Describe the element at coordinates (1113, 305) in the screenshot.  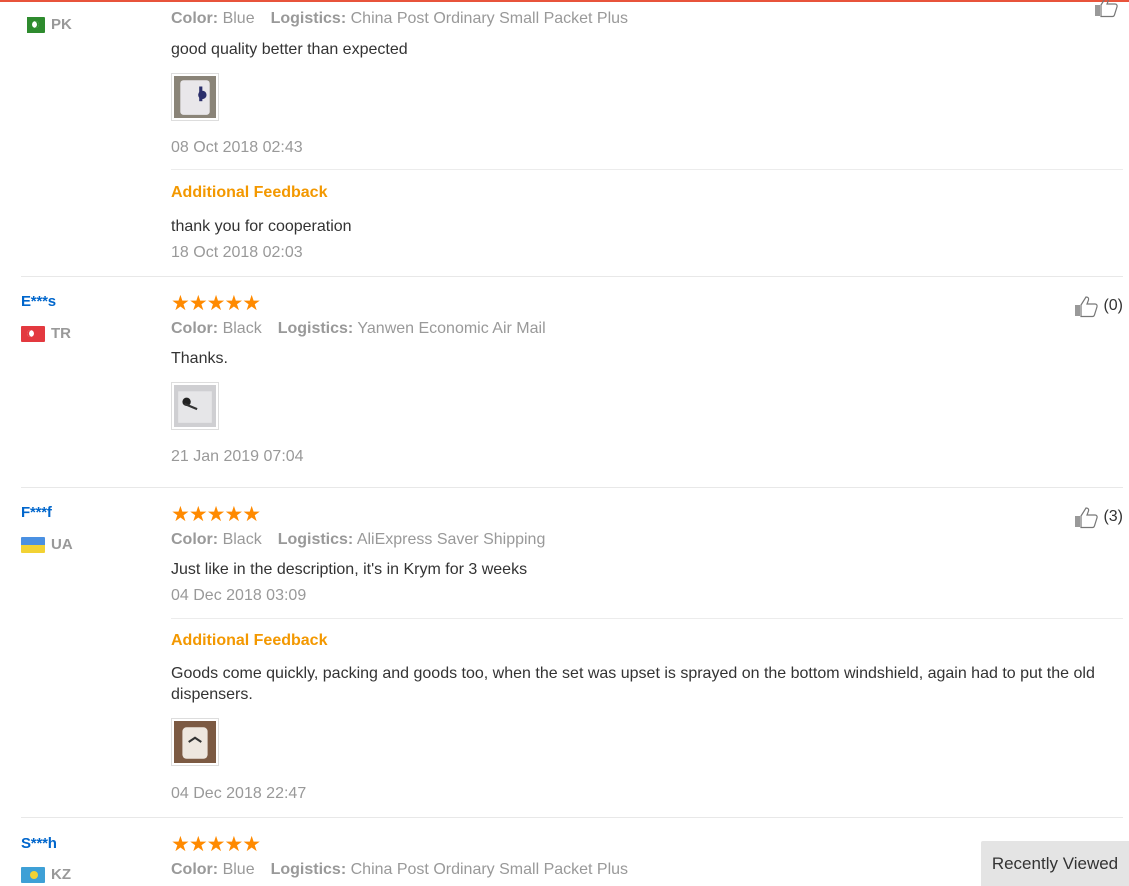
I see `helpful-count: (0)` at that location.